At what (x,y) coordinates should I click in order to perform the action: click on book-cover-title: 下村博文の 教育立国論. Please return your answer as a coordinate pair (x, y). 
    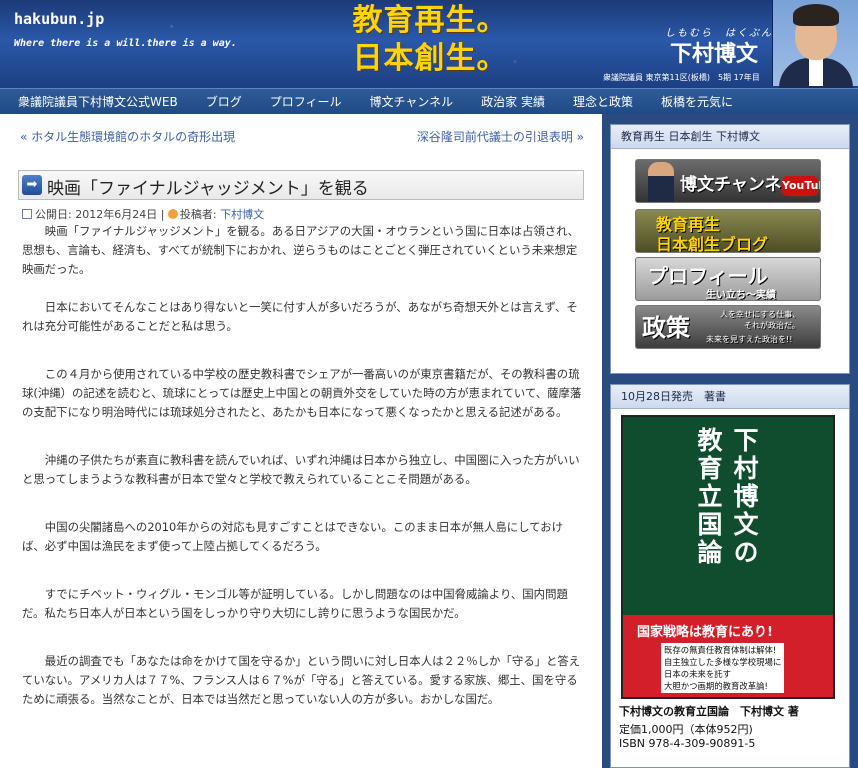
    Looking at the image, I should click on (728, 512).